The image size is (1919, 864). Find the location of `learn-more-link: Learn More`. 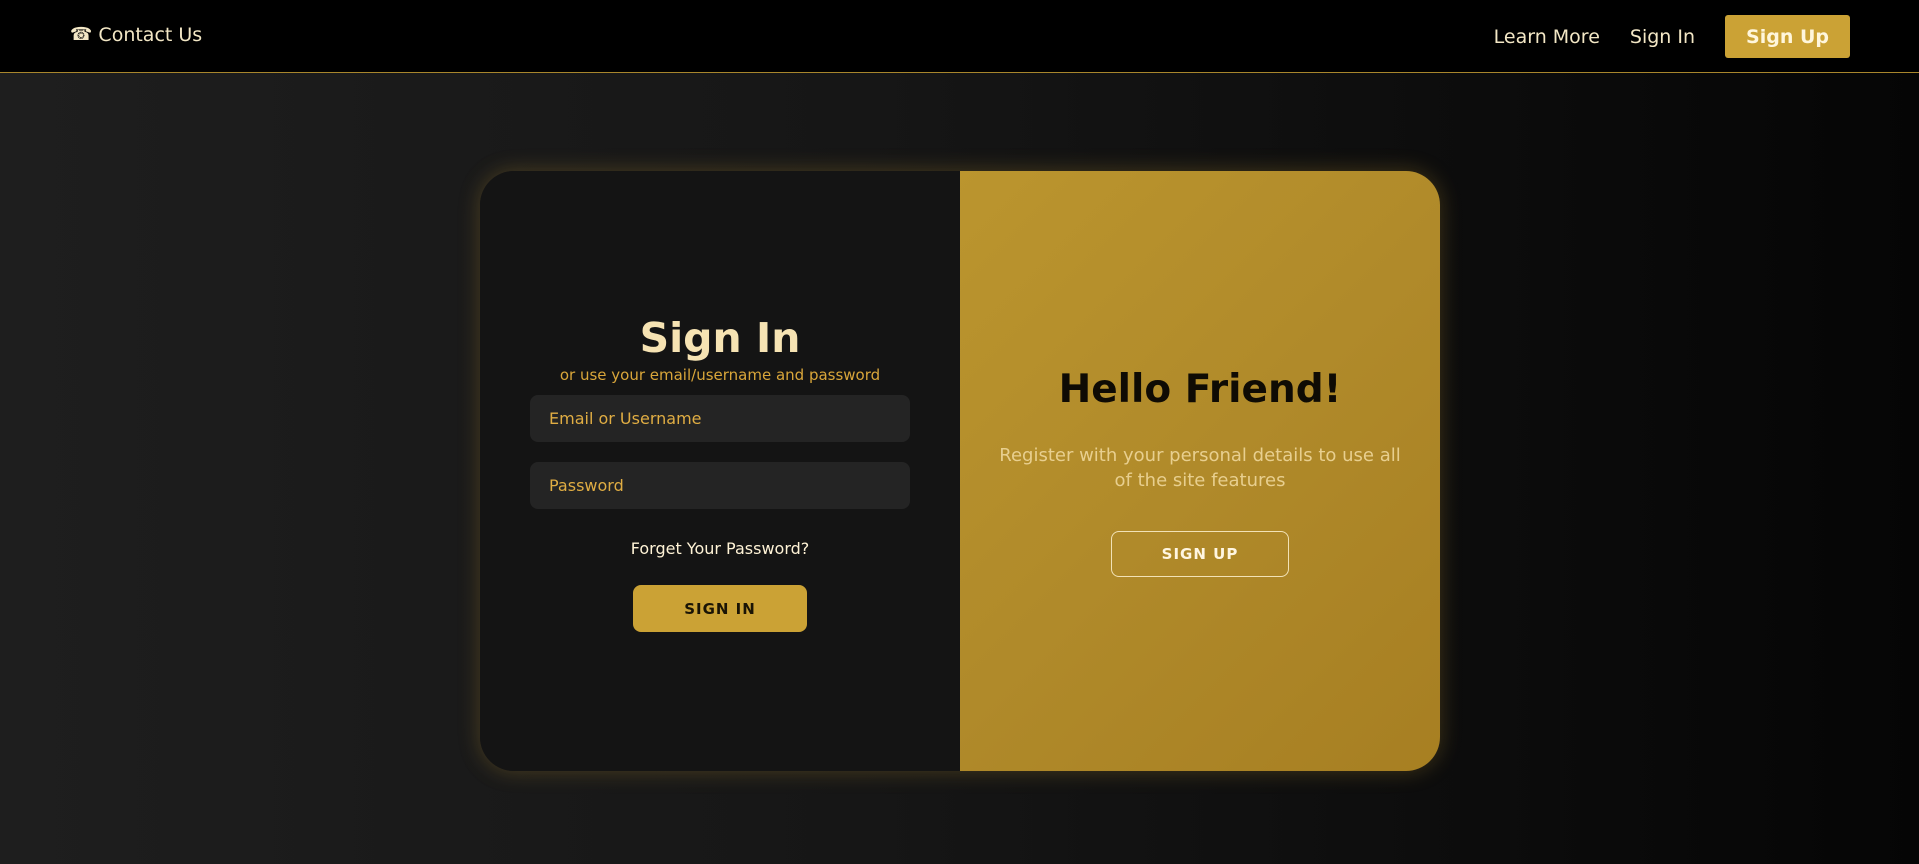

learn-more-link: Learn More is located at coordinates (1547, 37).